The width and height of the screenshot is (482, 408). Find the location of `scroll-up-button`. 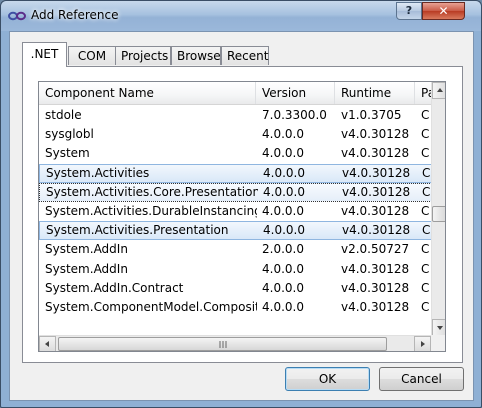

scroll-up-button is located at coordinates (438, 90).